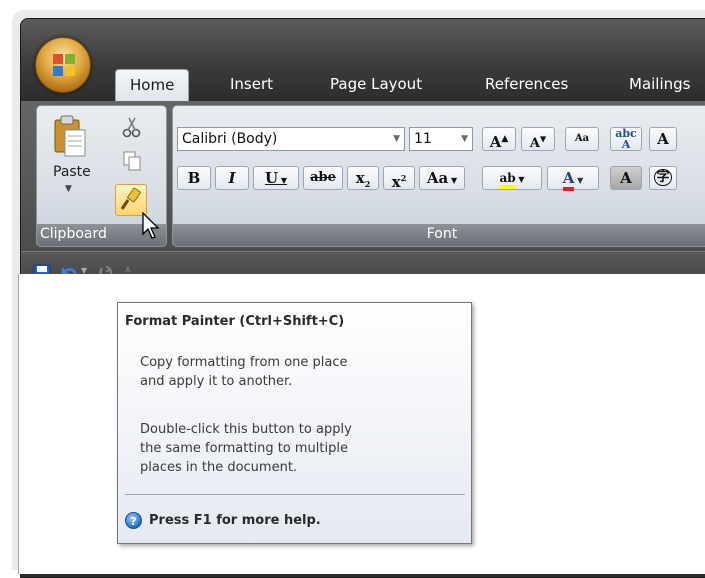 The image size is (705, 578). Describe the element at coordinates (568, 180) in the screenshot. I see `font-color-label: A` at that location.